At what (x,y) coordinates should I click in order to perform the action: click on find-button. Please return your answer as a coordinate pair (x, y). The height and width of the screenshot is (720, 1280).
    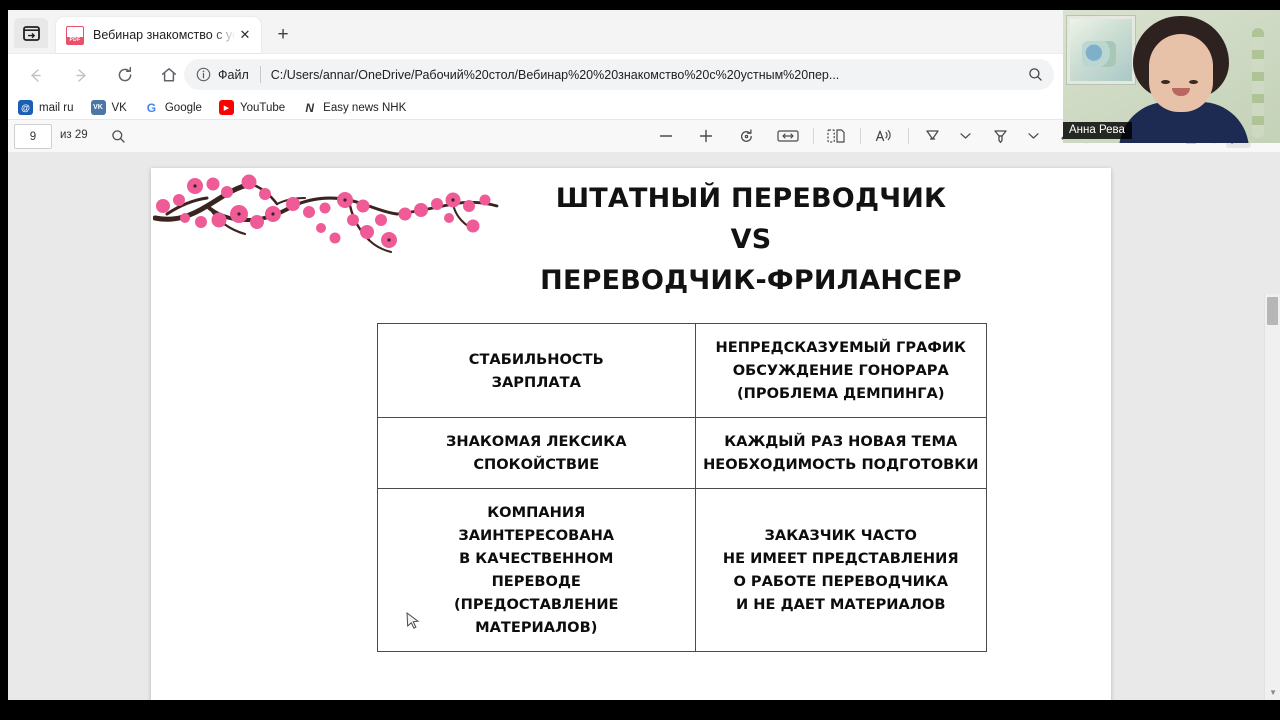
    Looking at the image, I should click on (118, 136).